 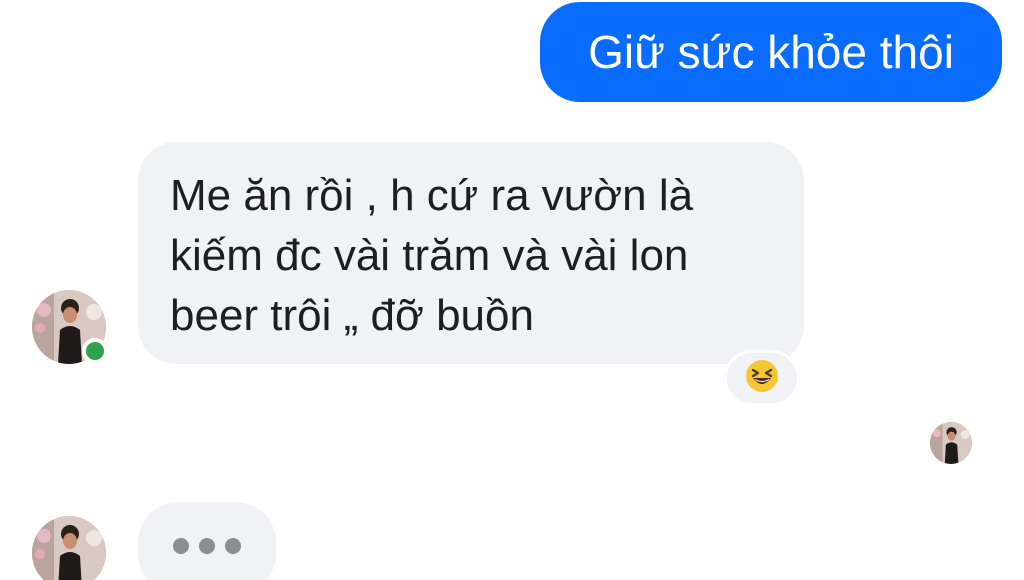 I want to click on sent-message-text: Giữ sức khỏe thôi, so click(x=771, y=52).